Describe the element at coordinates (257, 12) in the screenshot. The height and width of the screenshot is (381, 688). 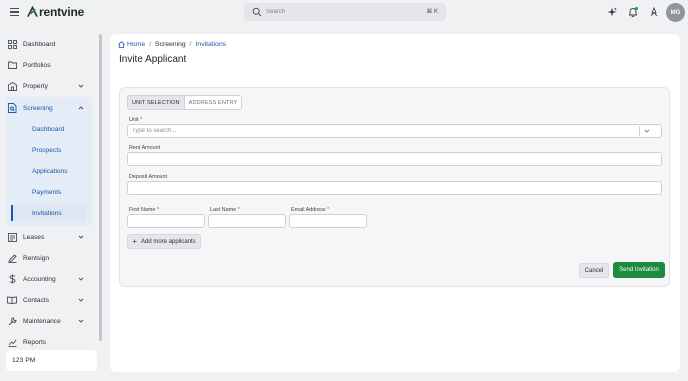
I see `search-icon` at that location.